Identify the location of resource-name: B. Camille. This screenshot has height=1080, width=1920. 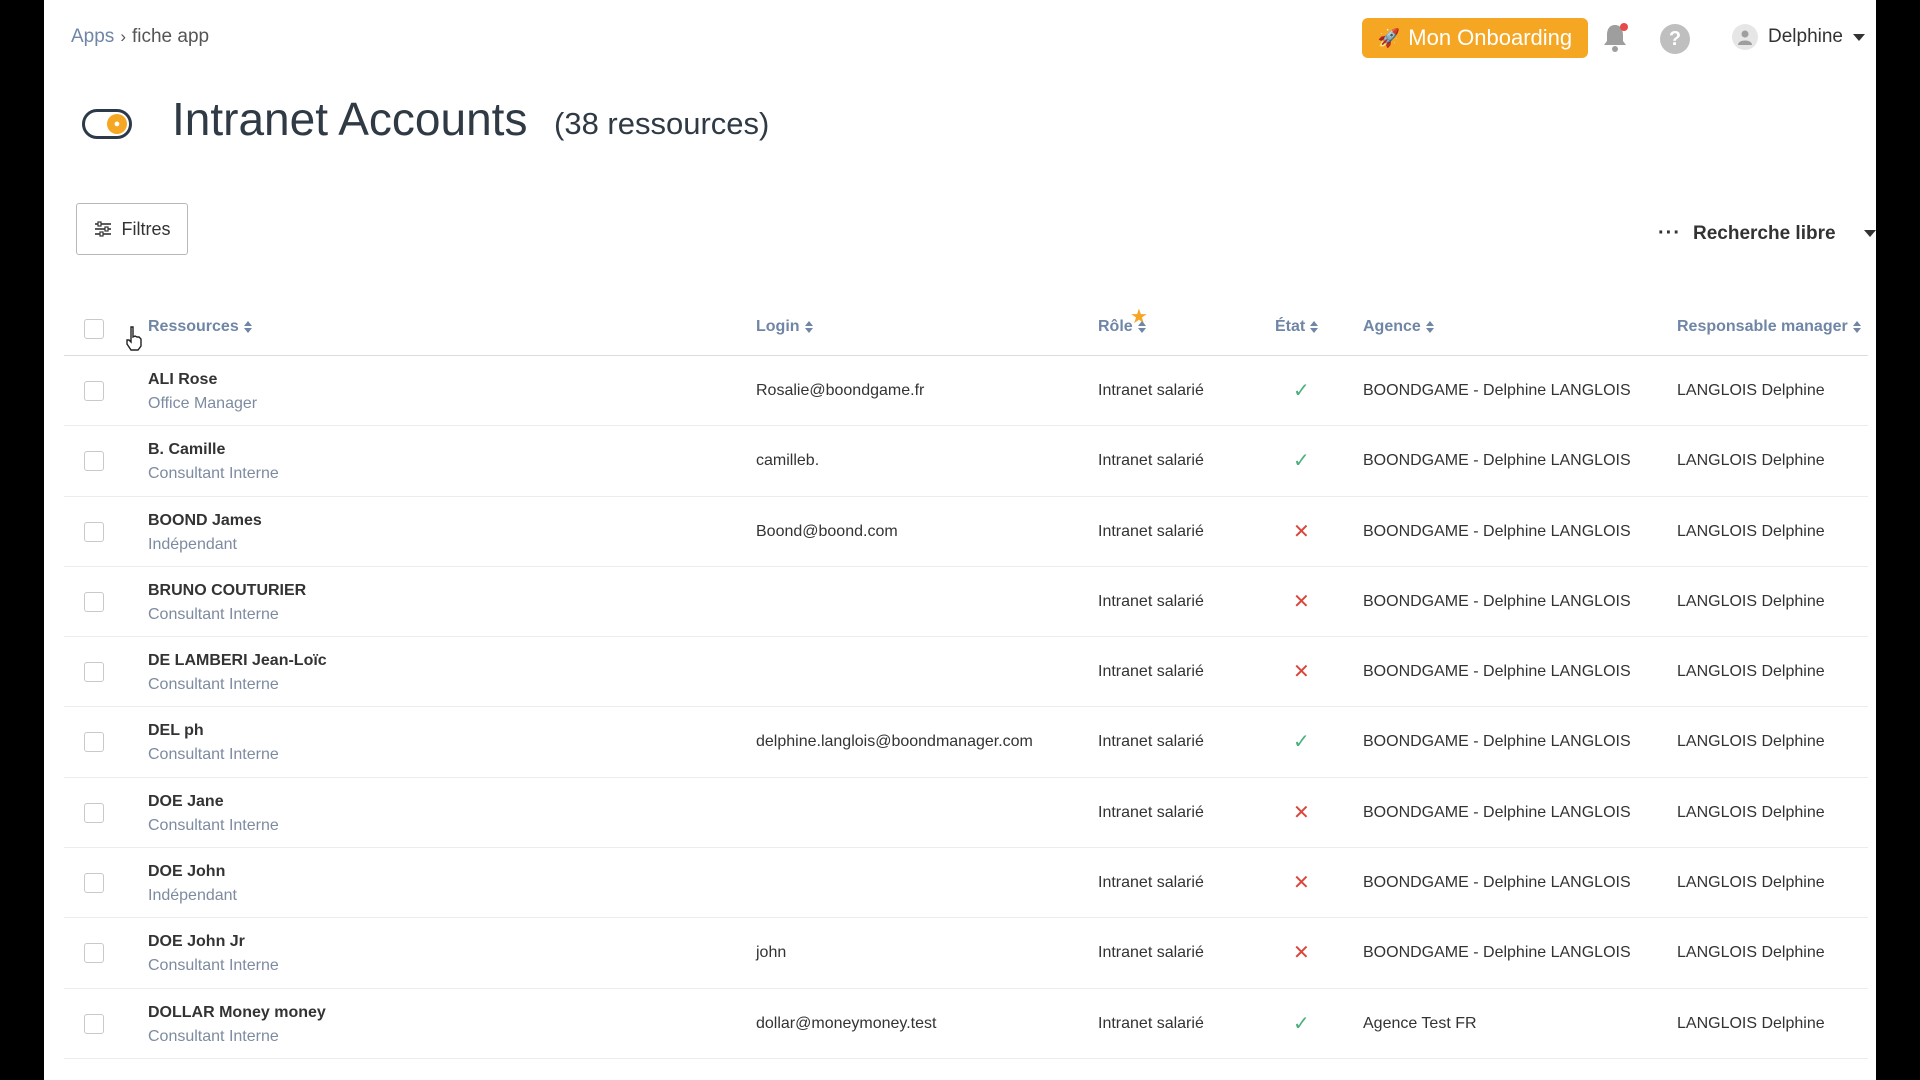
(186, 450).